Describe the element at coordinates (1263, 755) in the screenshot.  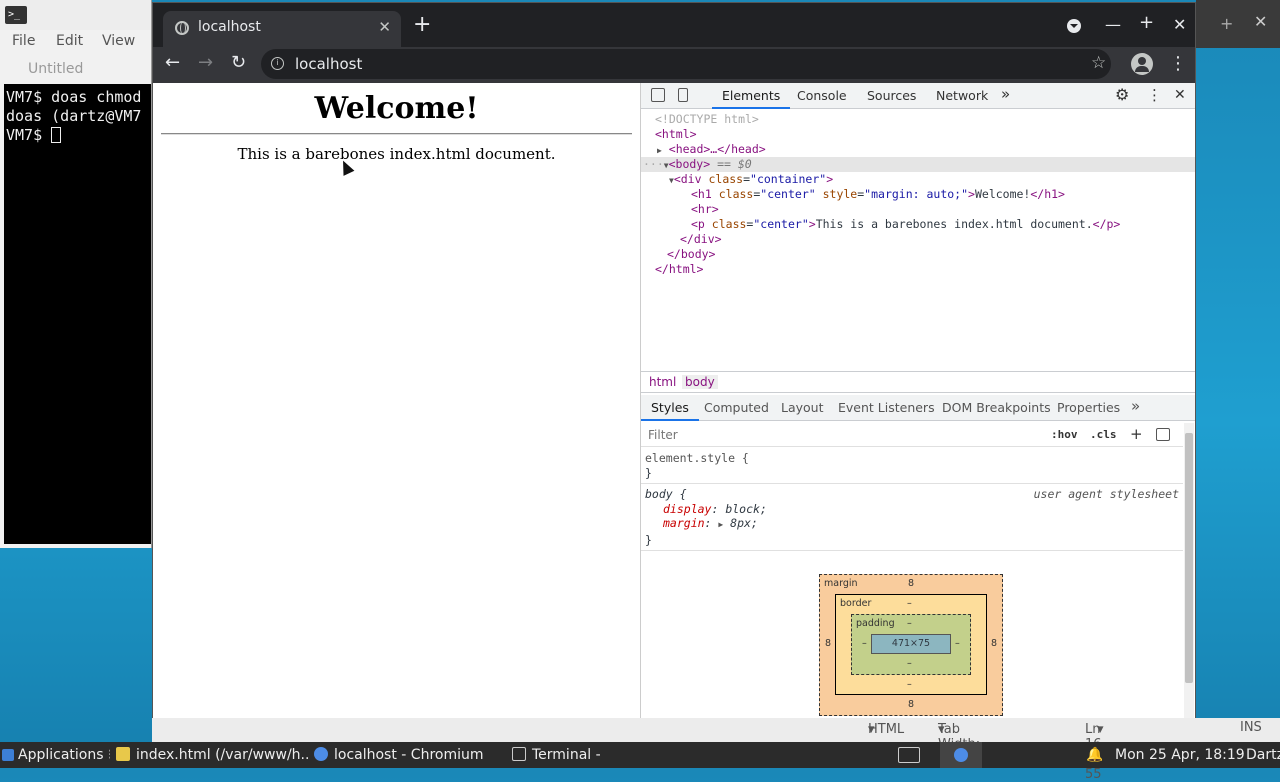
I see `user-menu: Dartz` at that location.